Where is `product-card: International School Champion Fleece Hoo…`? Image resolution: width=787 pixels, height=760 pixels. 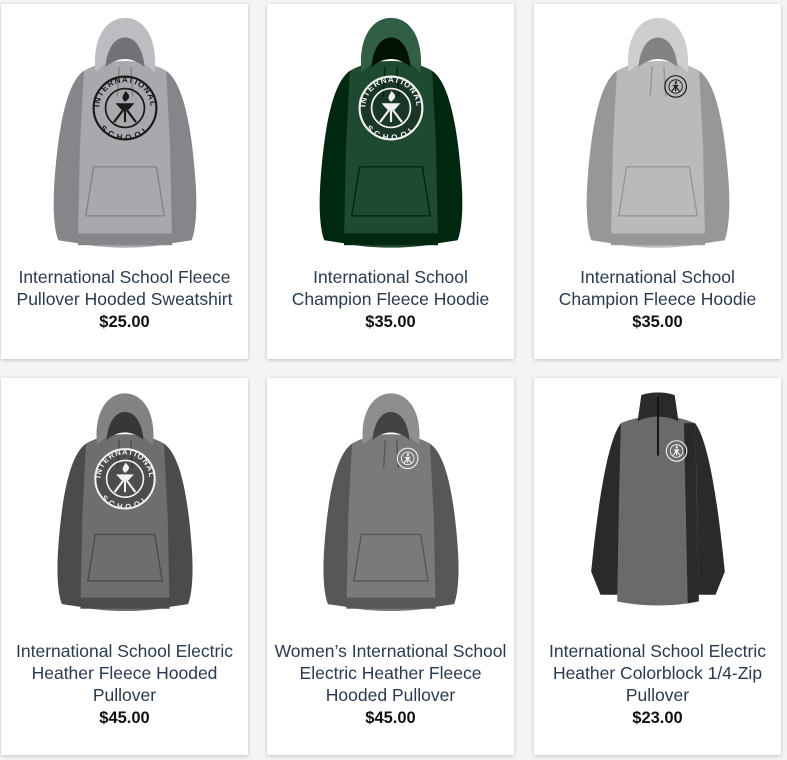
product-card: International School Champion Fleece Hoo… is located at coordinates (657, 181).